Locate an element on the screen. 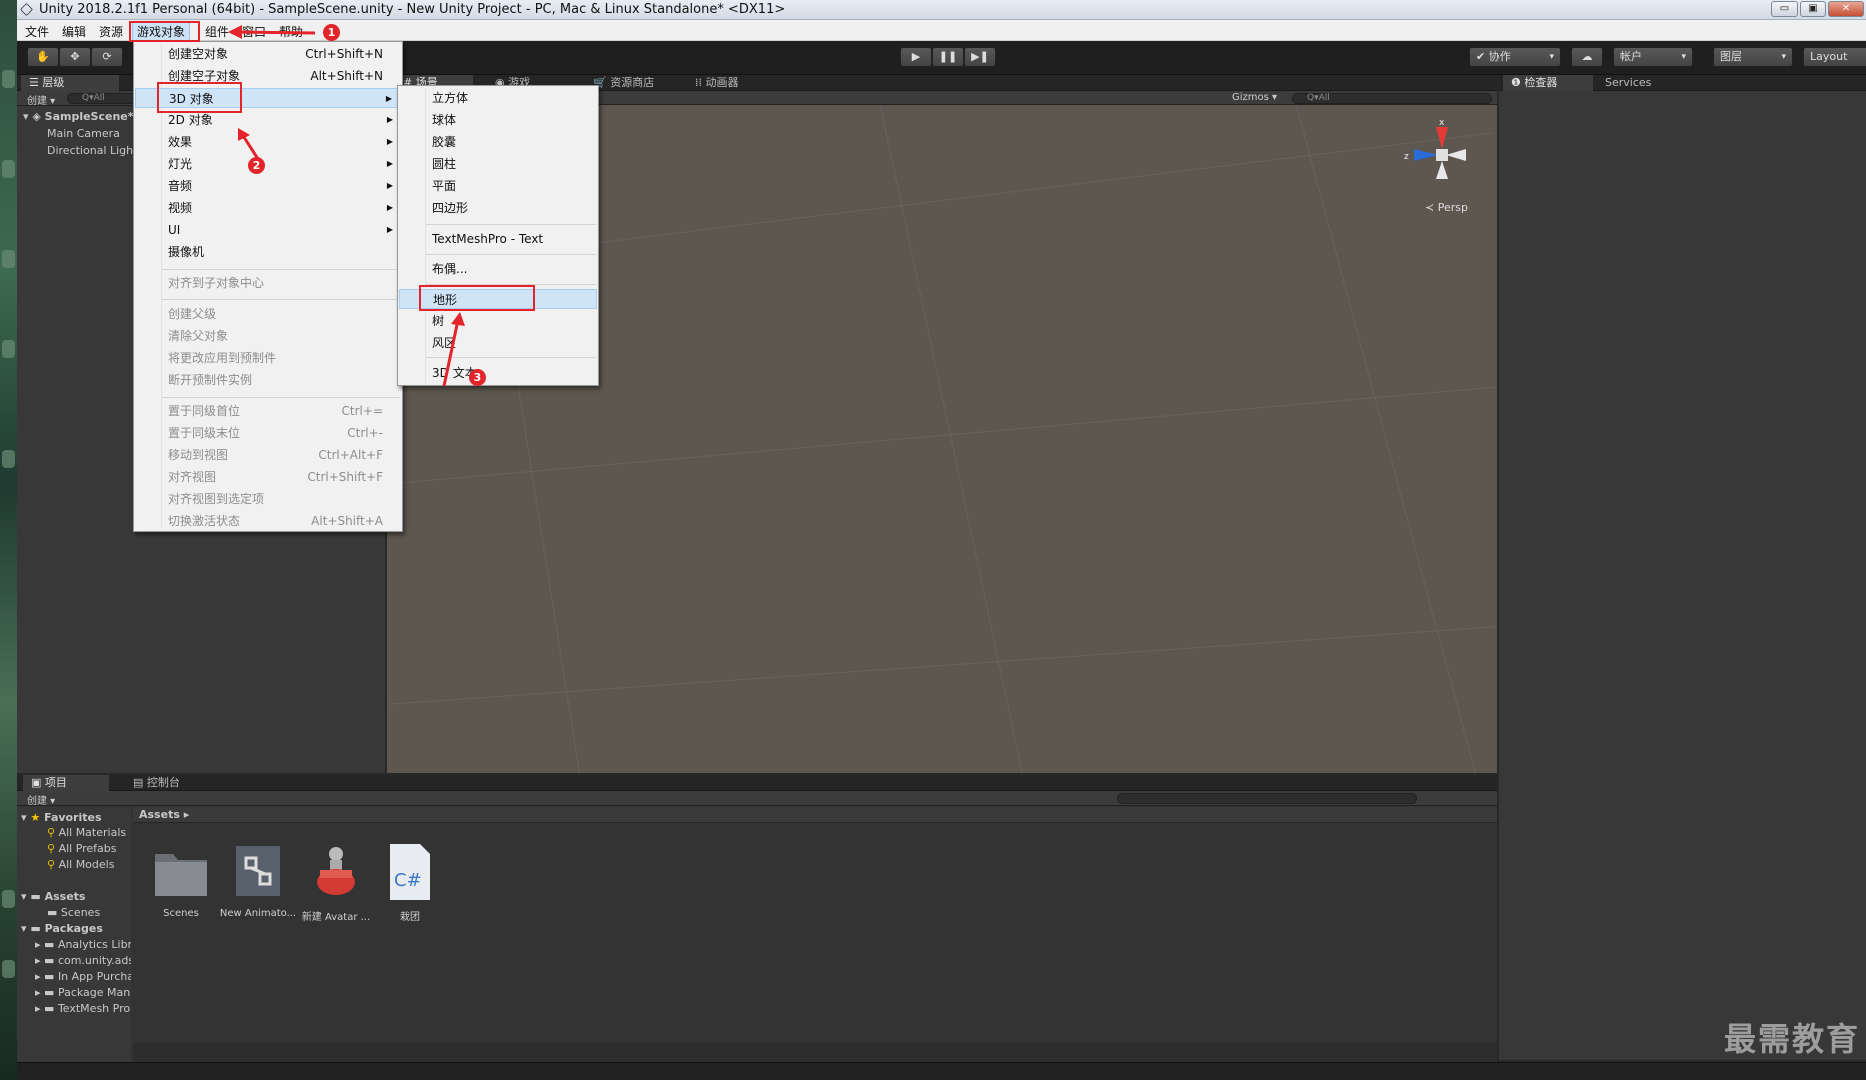 The height and width of the screenshot is (1080, 1866). package-item: ▸ ▬ com.unity.ads is located at coordinates (83, 960).